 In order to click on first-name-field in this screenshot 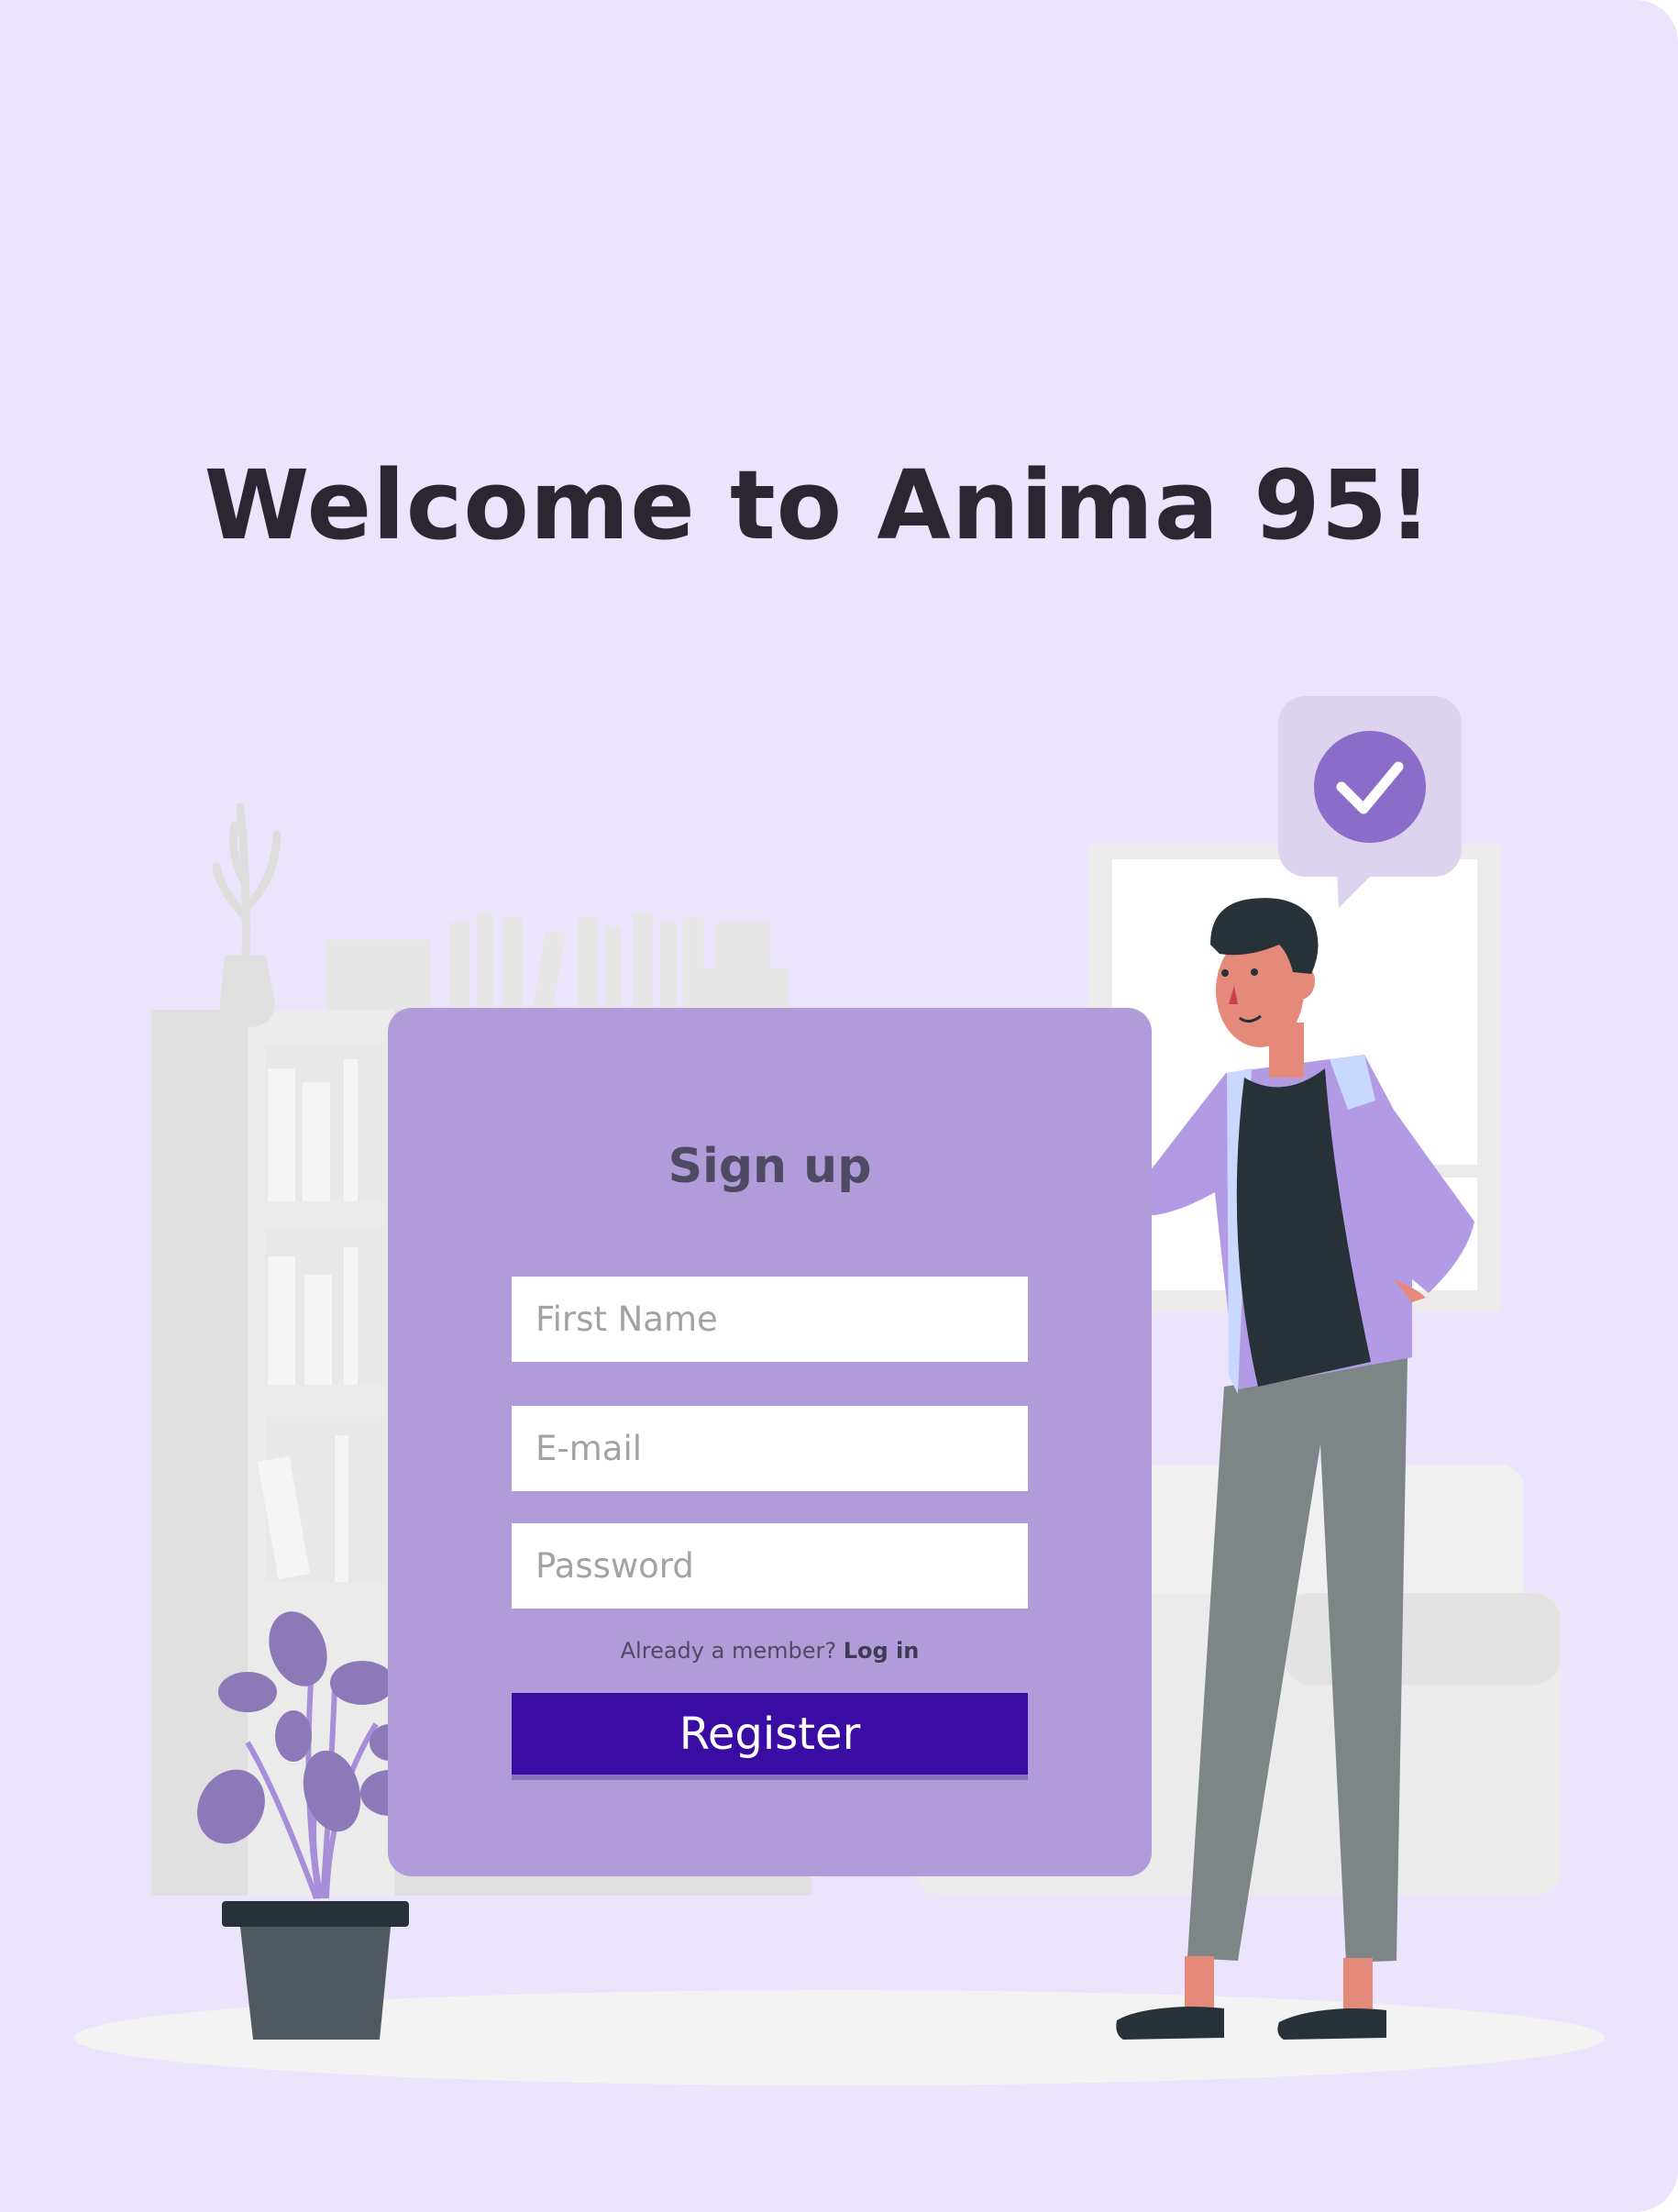, I will do `click(770, 1320)`.